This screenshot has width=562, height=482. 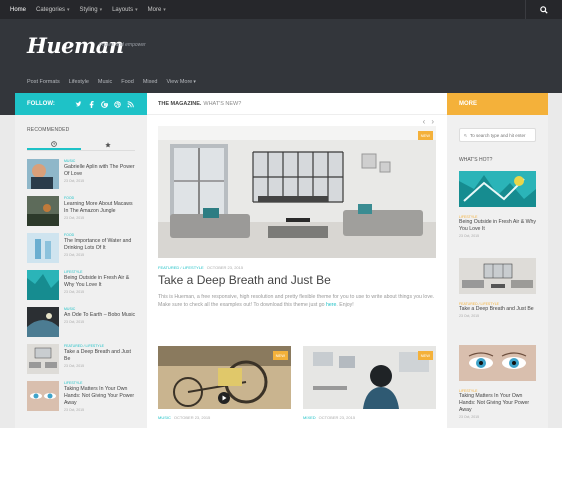 I want to click on nav-item-label: Categories, so click(x=51, y=9).